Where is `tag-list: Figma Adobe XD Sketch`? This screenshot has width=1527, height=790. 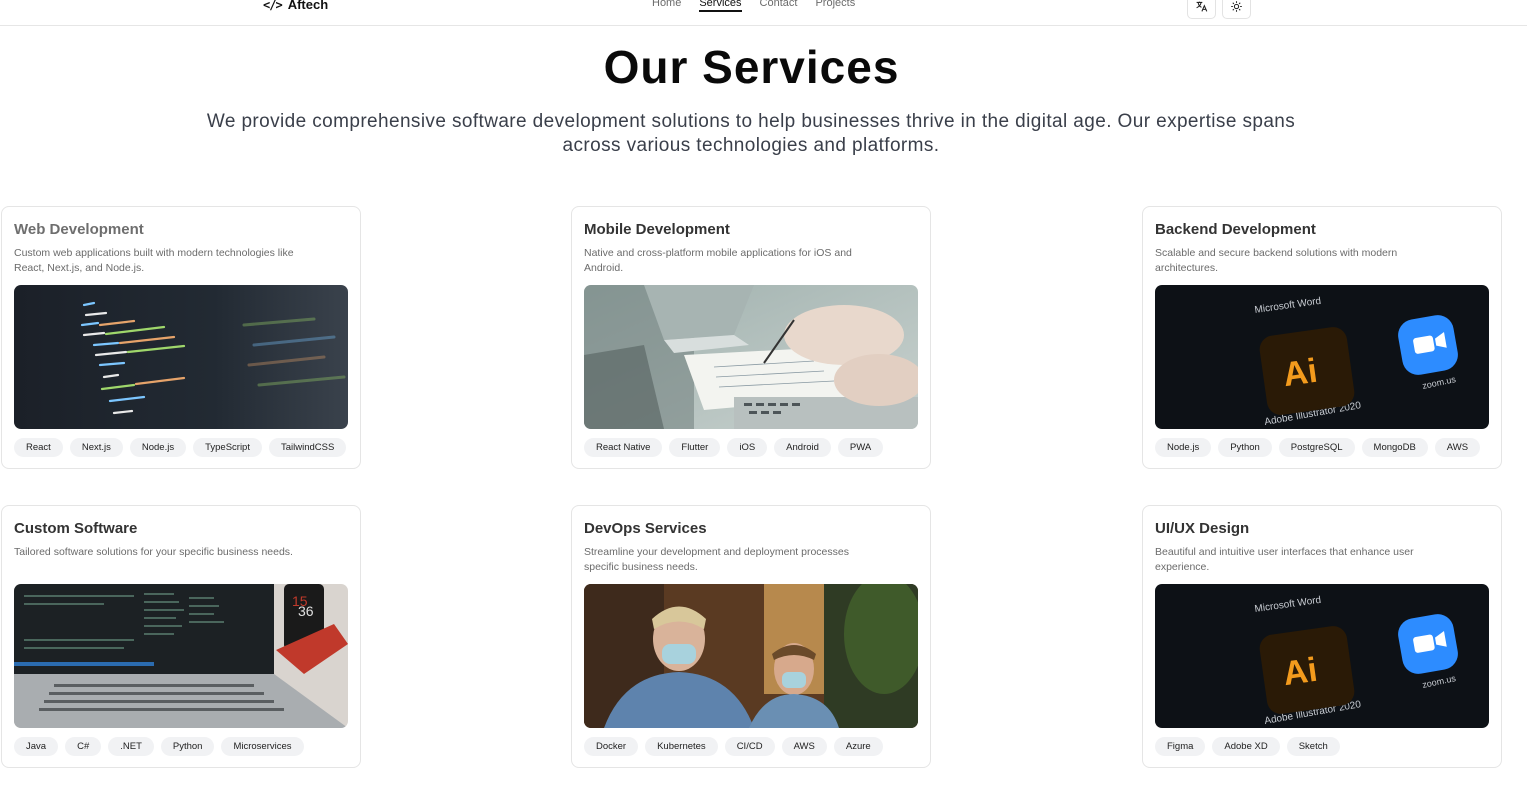
tag-list: Figma Adobe XD Sketch is located at coordinates (1247, 746).